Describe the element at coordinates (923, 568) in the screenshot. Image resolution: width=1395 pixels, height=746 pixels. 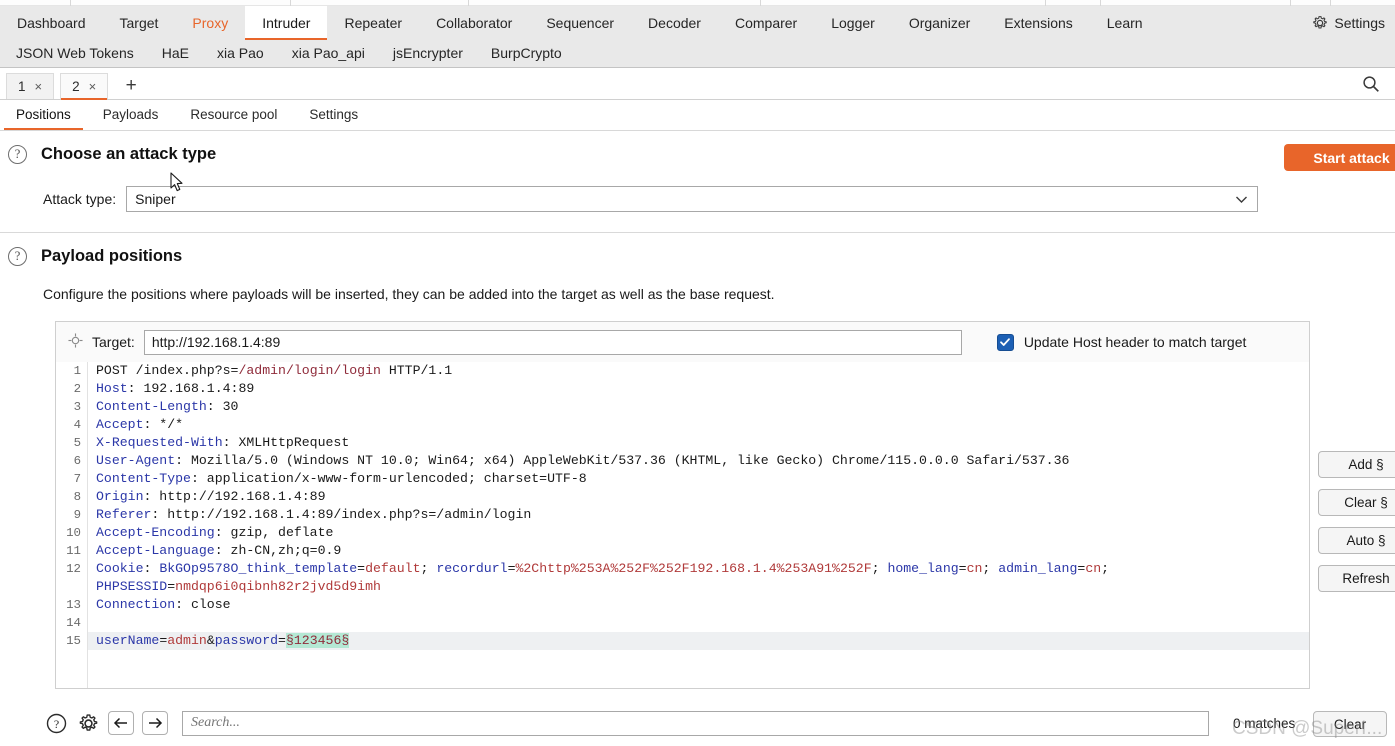
I see `request-text: home_lang` at that location.